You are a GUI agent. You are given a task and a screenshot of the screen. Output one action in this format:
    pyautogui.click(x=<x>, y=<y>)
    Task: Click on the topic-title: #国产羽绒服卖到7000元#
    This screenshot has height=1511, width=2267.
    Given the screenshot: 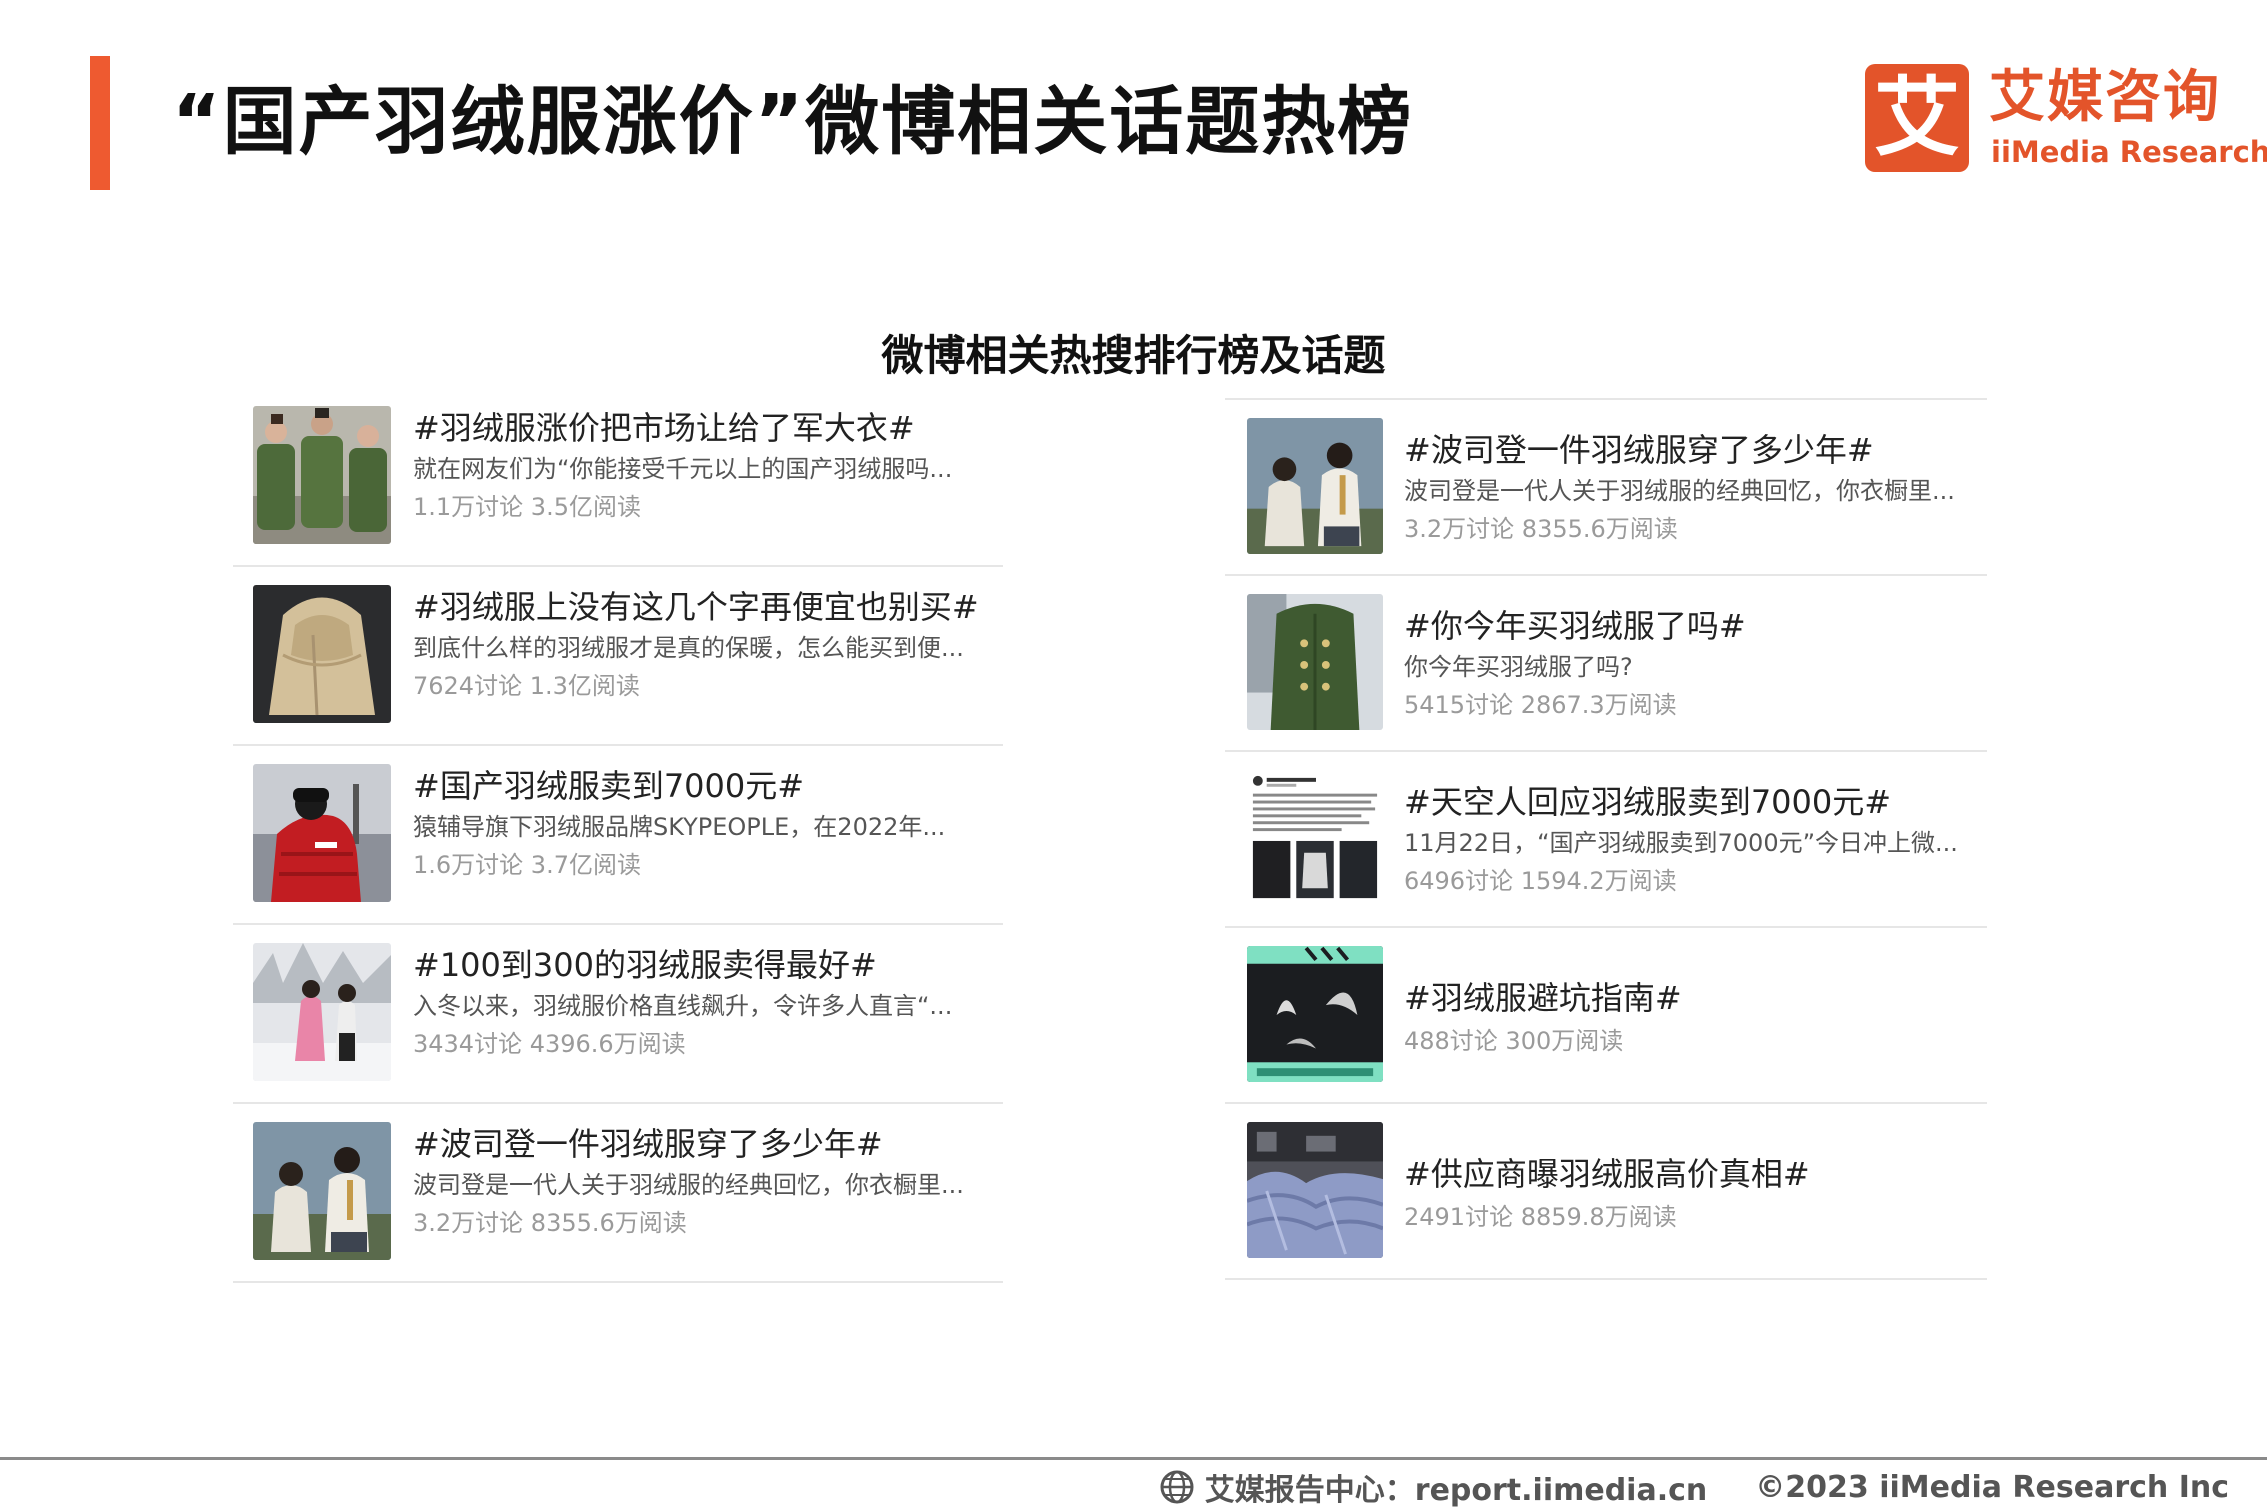 What is the action you would take?
    pyautogui.click(x=703, y=786)
    